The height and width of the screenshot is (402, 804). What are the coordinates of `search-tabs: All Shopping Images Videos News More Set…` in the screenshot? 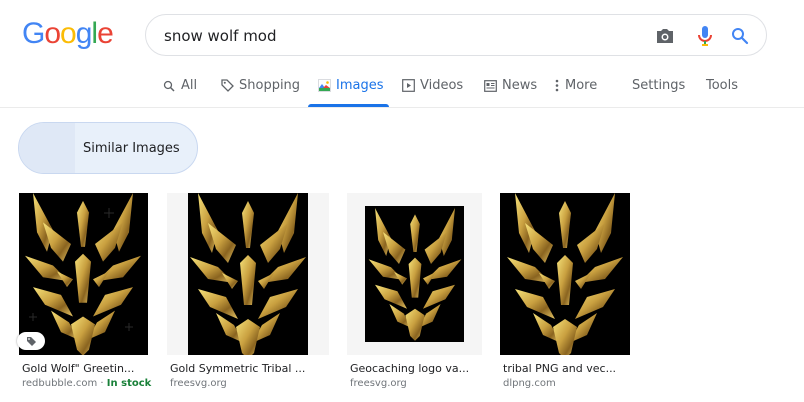 It's located at (402, 86).